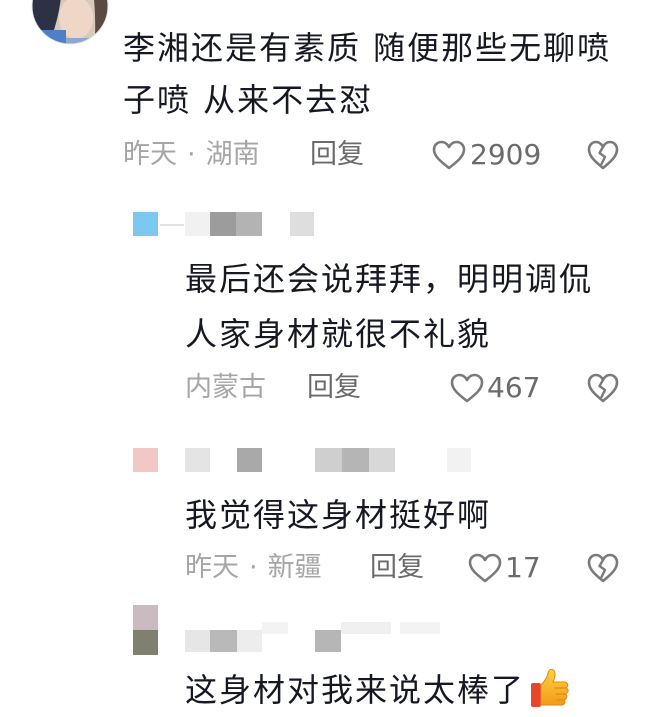  I want to click on reply-text: 我觉得这身材挺好啊, so click(338, 515).